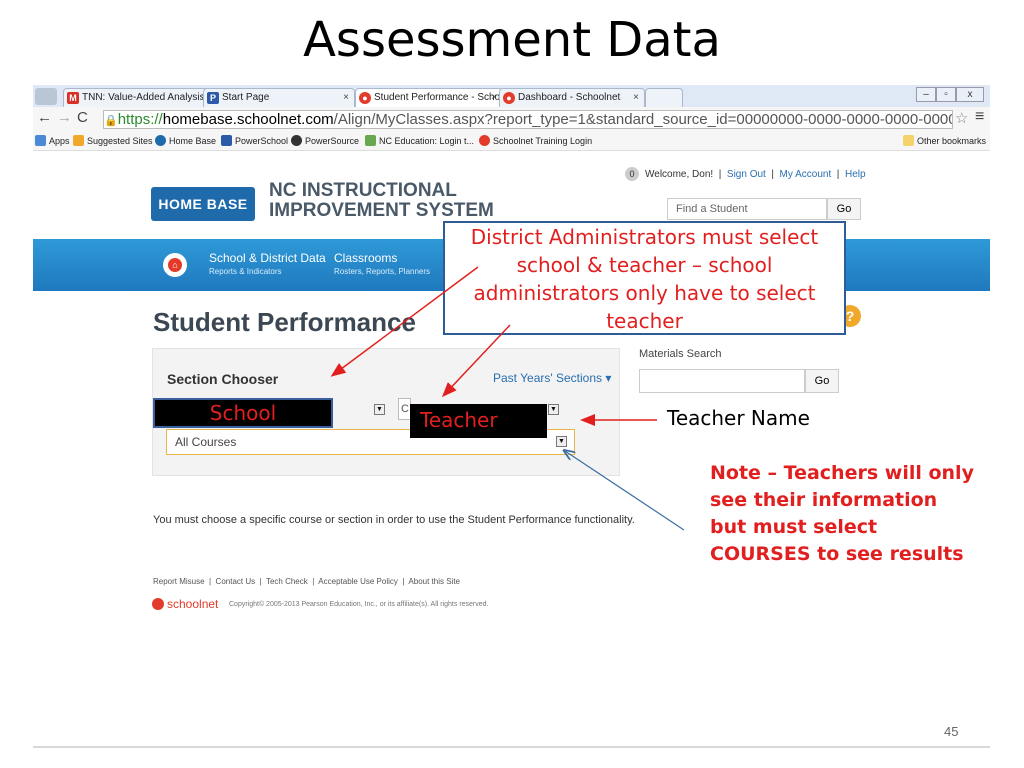 The image size is (1024, 768). I want to click on slide-number: 45, so click(951, 731).